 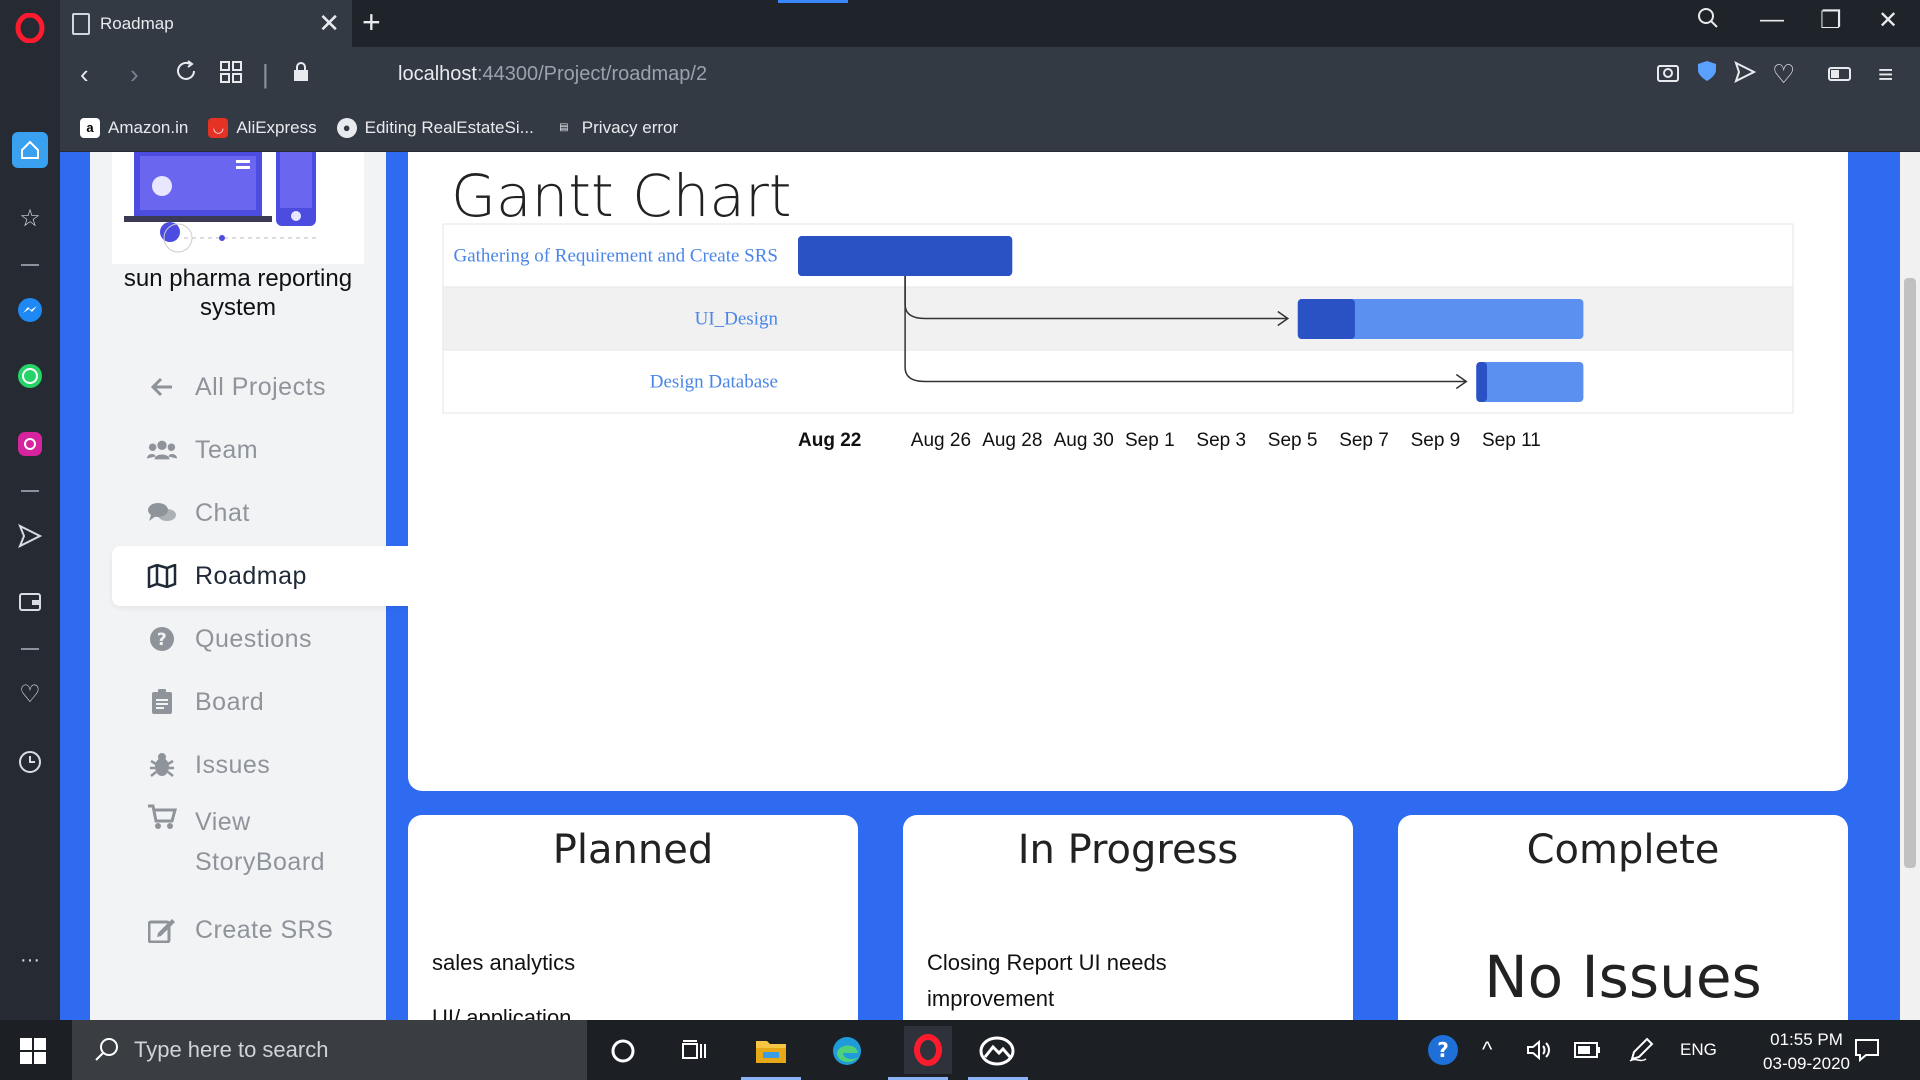 What do you see at coordinates (1364, 440) in the screenshot?
I see `gantt-axis-label: Sep 7` at bounding box center [1364, 440].